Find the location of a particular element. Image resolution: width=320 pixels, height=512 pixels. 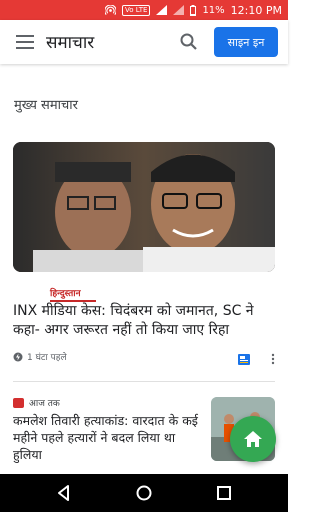

home-fab-button is located at coordinates (253, 439).